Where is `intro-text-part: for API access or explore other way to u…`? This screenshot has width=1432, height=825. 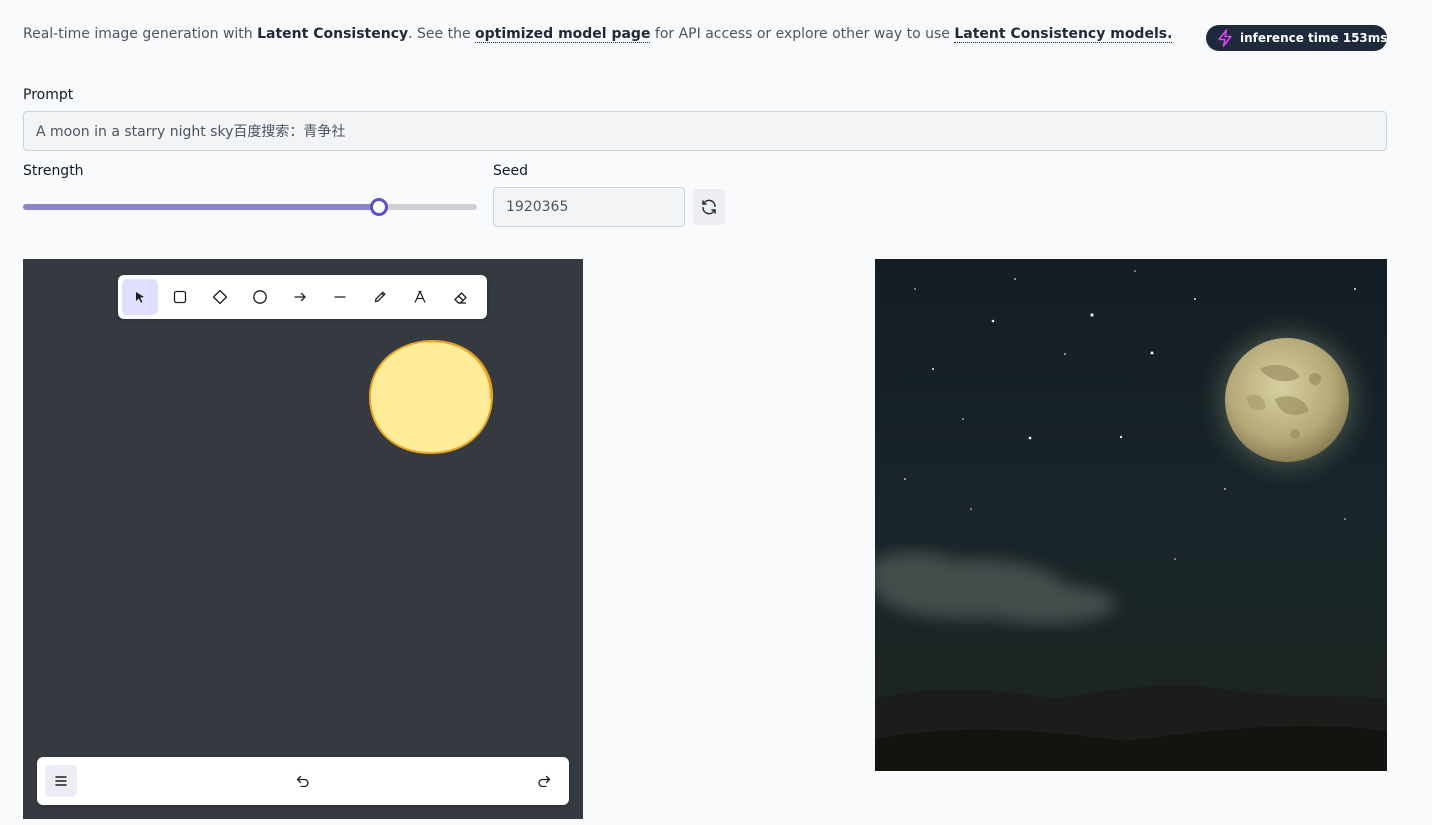
intro-text-part: for API access or explore other way to u… is located at coordinates (802, 34).